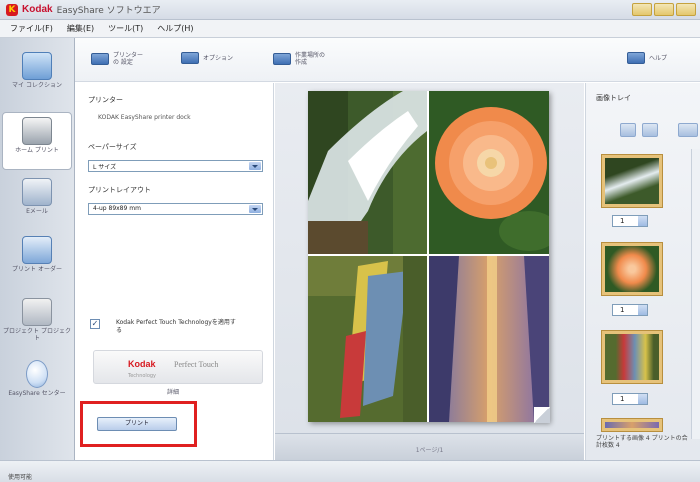 The height and width of the screenshot is (482, 700). Describe the element at coordinates (350, 29) in the screenshot. I see `menu-bar: ファイル(F) 編集(E) ツール(T) ヘルプ(H)` at that location.